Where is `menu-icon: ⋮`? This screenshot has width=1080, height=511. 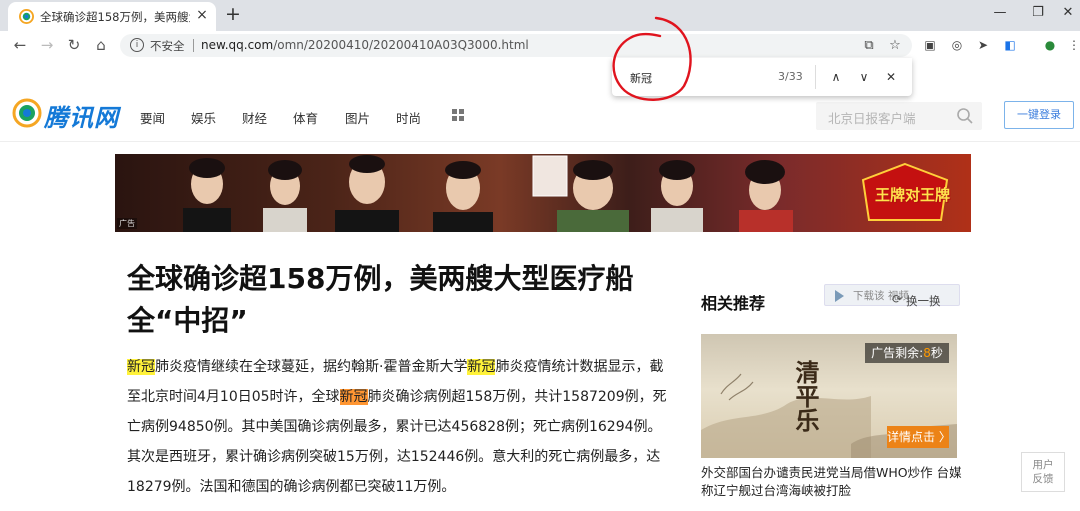
menu-icon: ⋮ is located at coordinates (1073, 45).